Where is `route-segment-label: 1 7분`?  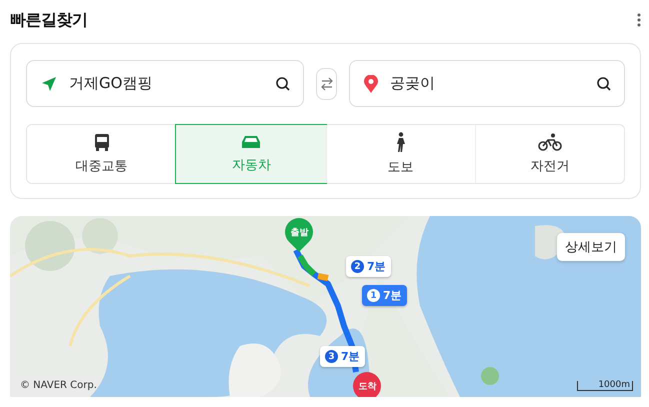 route-segment-label: 1 7분 is located at coordinates (384, 295).